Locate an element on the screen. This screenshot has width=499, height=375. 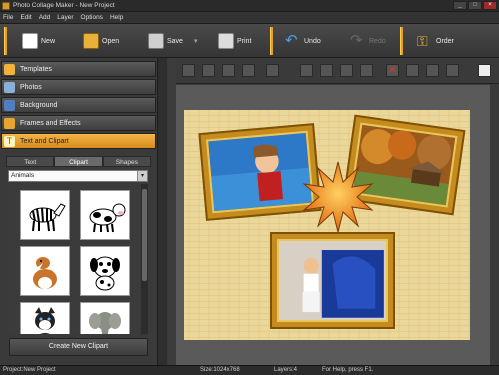
accordion-text-clipart: T Text and Clipart is located at coordinates (78, 141).